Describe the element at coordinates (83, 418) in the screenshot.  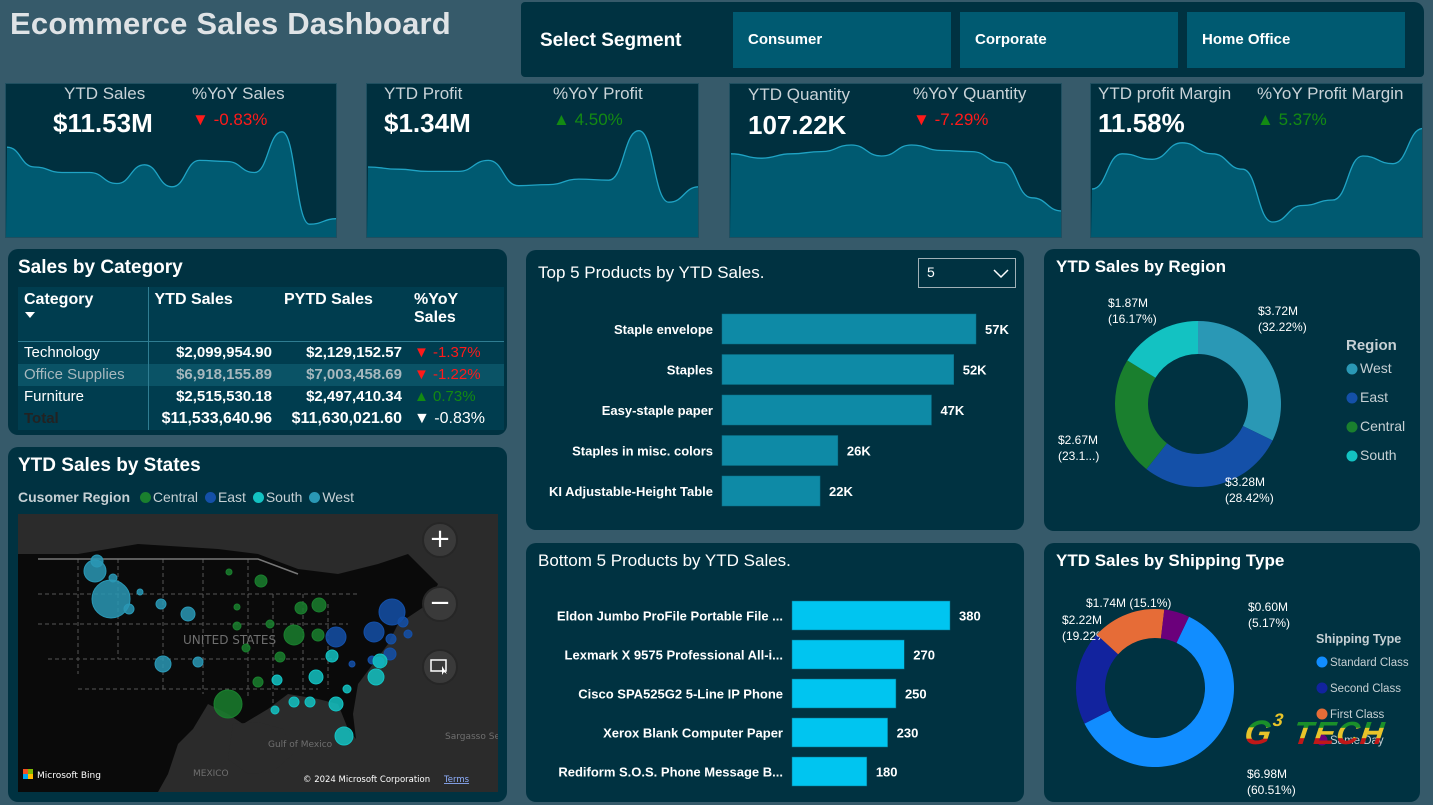
I see `cell-total-label: Total` at that location.